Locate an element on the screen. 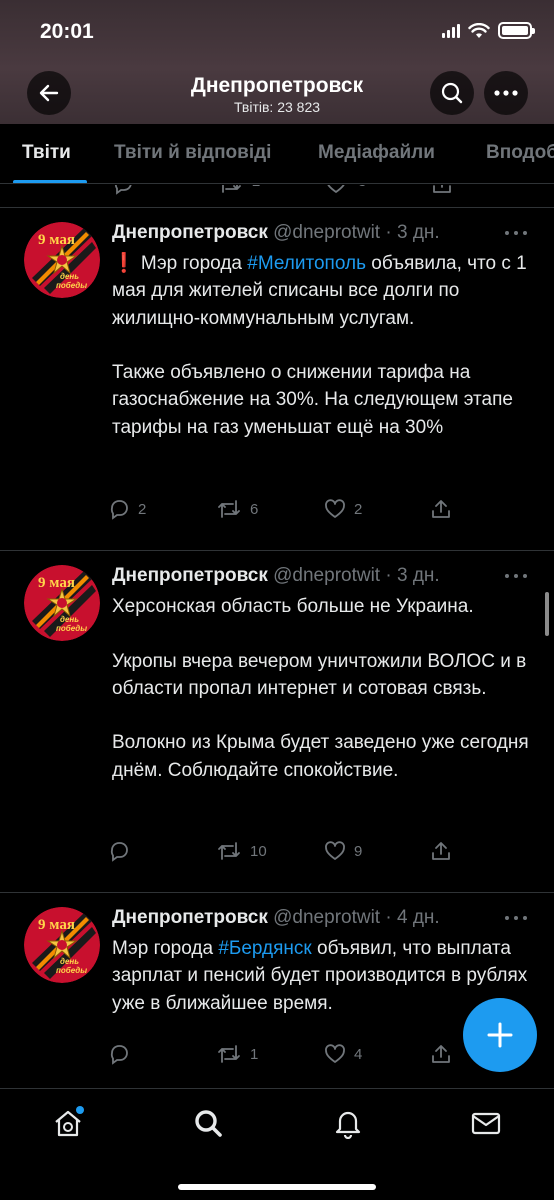  like-count: 4 is located at coordinates (358, 1054).